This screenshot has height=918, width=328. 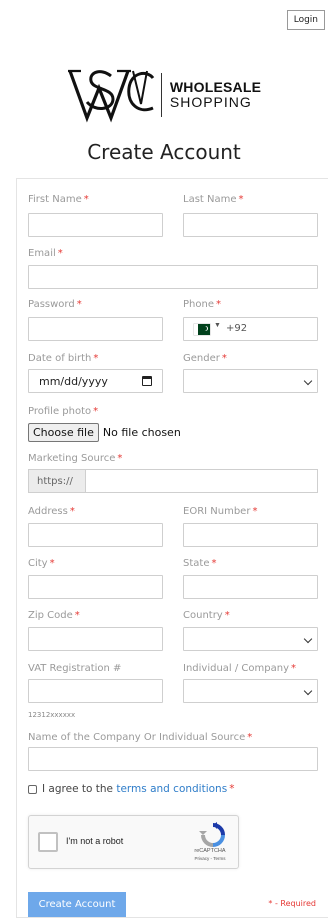 I want to click on dob-input: mm/dd/yyyy, so click(x=95, y=381).